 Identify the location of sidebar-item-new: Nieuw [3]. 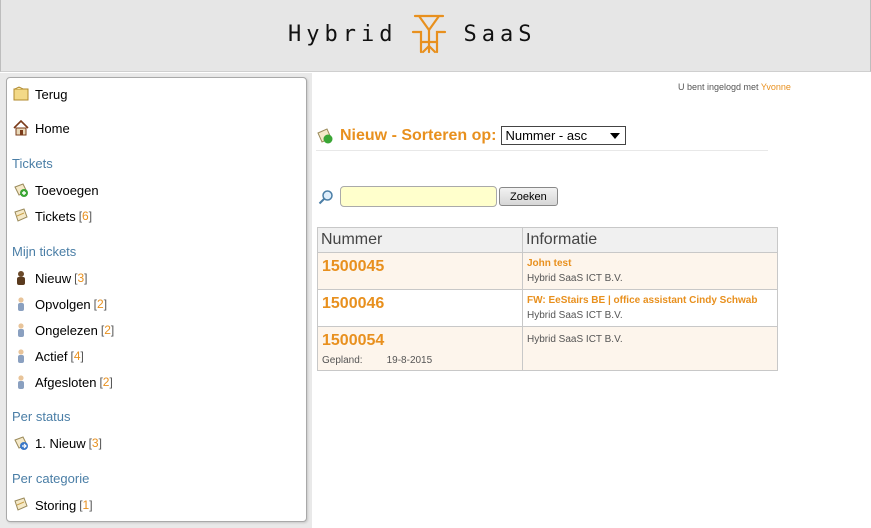
(50, 278).